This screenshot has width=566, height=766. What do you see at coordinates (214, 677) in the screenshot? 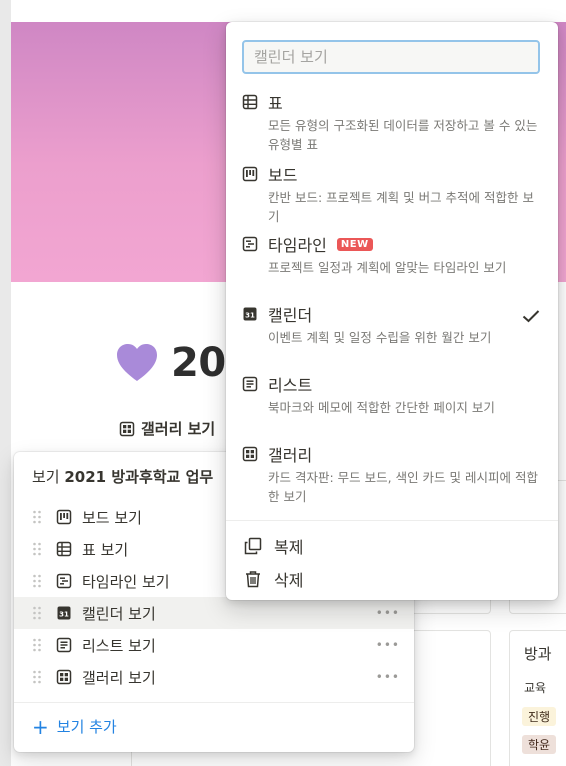
I see `view-row-gallery: 갤러리 보기 •••` at bounding box center [214, 677].